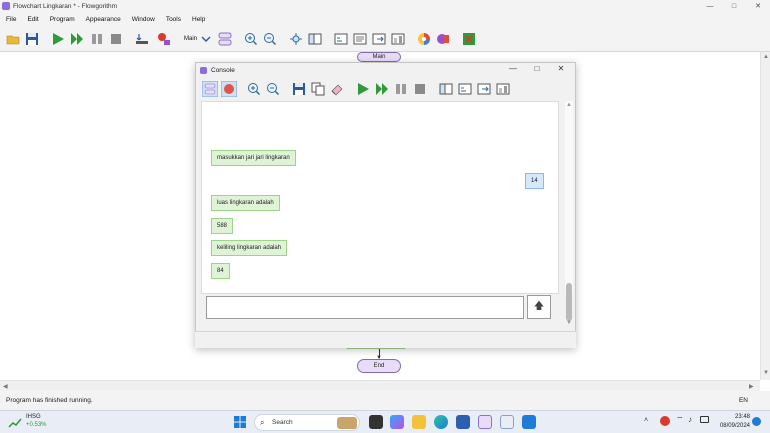  Describe the element at coordinates (337, 89) in the screenshot. I see `eraser-icon` at that location.